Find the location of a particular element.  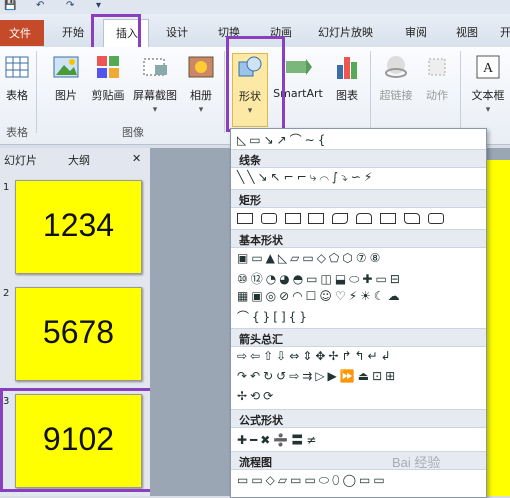

customize-quick-access-icon: ▾ is located at coordinates (98, 6).